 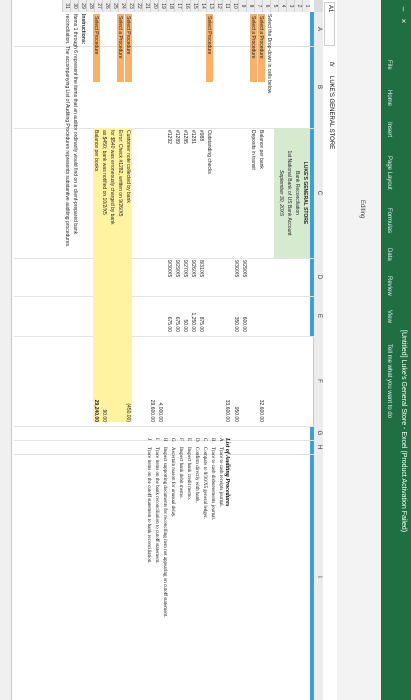 What do you see at coordinates (318, 577) in the screenshot?
I see `column-header-i: I` at bounding box center [318, 577].